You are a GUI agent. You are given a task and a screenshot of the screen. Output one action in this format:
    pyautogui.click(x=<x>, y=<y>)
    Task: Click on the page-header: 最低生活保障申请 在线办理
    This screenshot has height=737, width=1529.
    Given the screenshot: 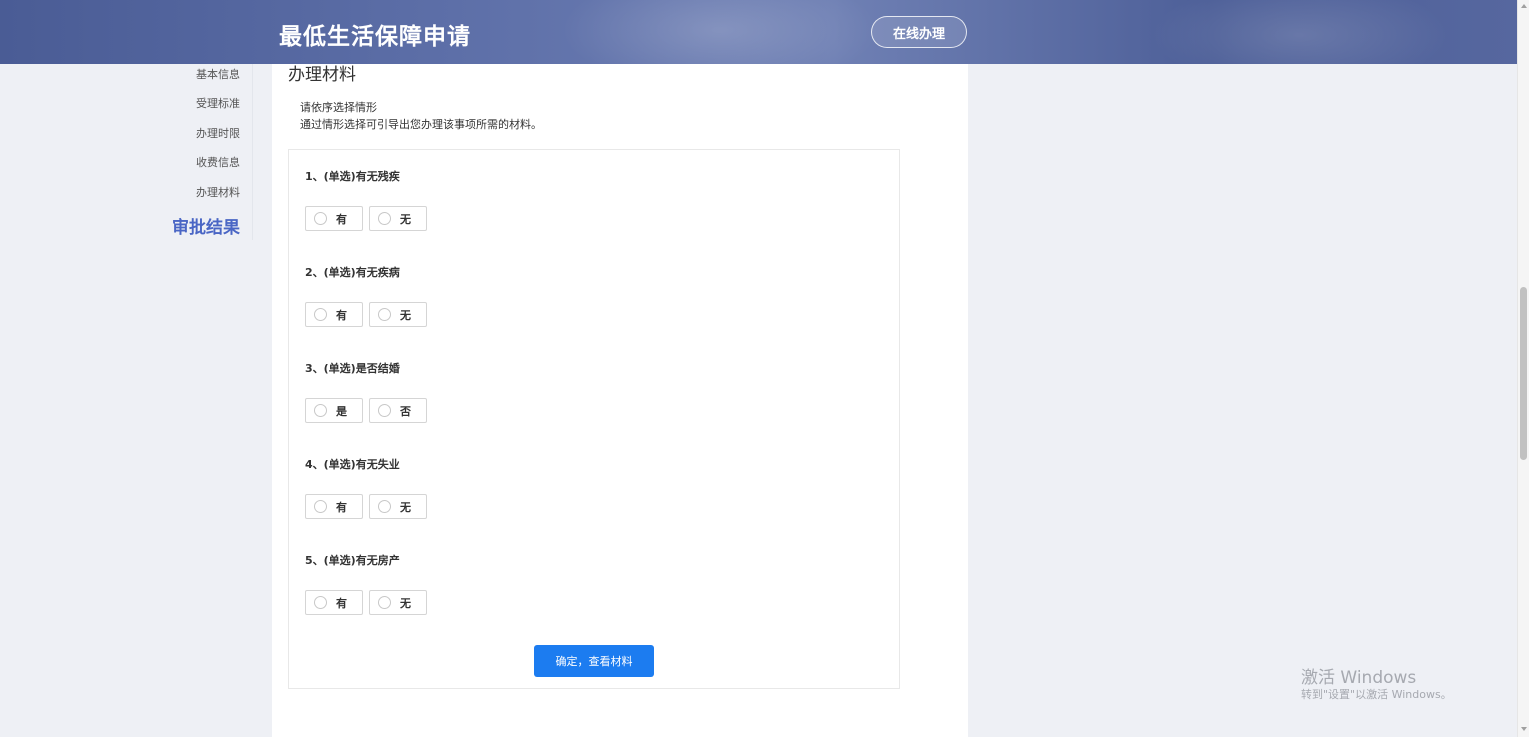 What is the action you would take?
    pyautogui.click(x=758, y=32)
    